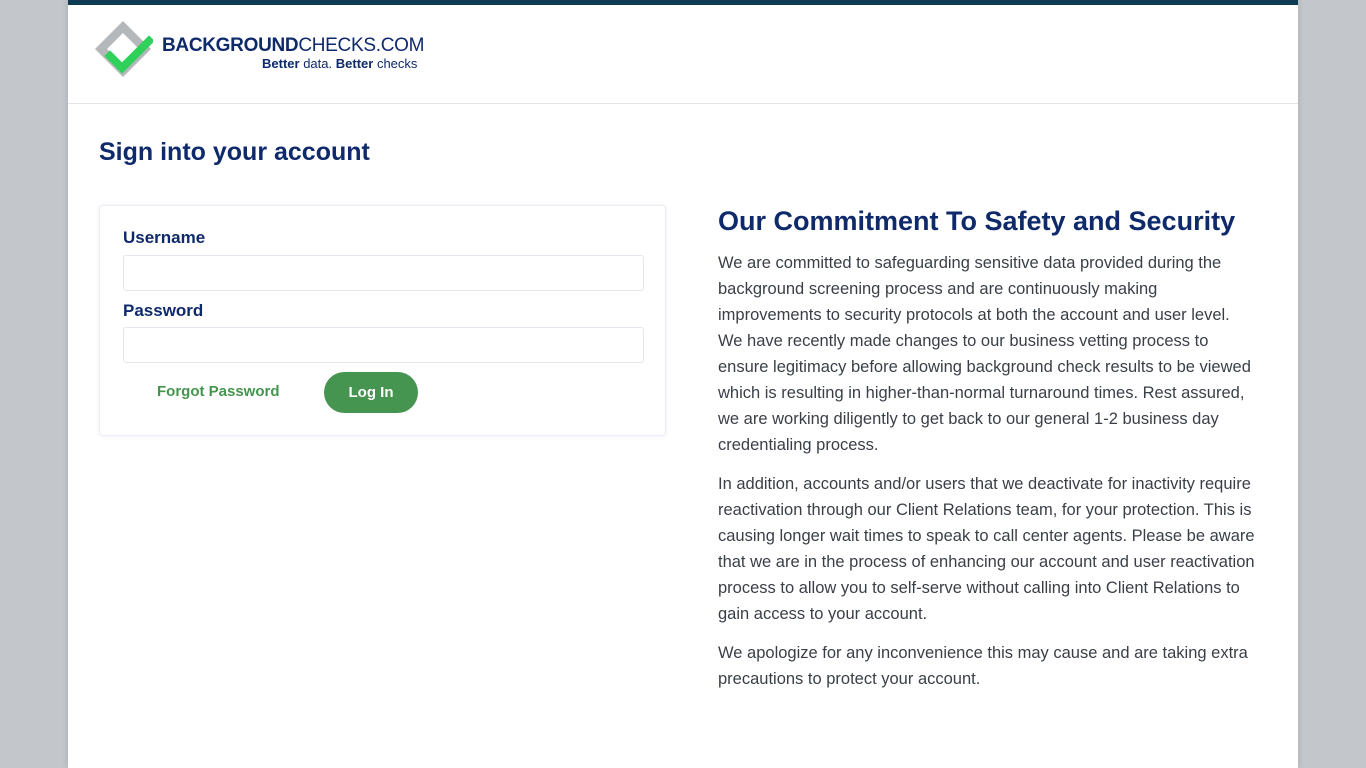 This screenshot has height=768, width=1366. I want to click on forgot-password-link: Forgot Password, so click(218, 391).